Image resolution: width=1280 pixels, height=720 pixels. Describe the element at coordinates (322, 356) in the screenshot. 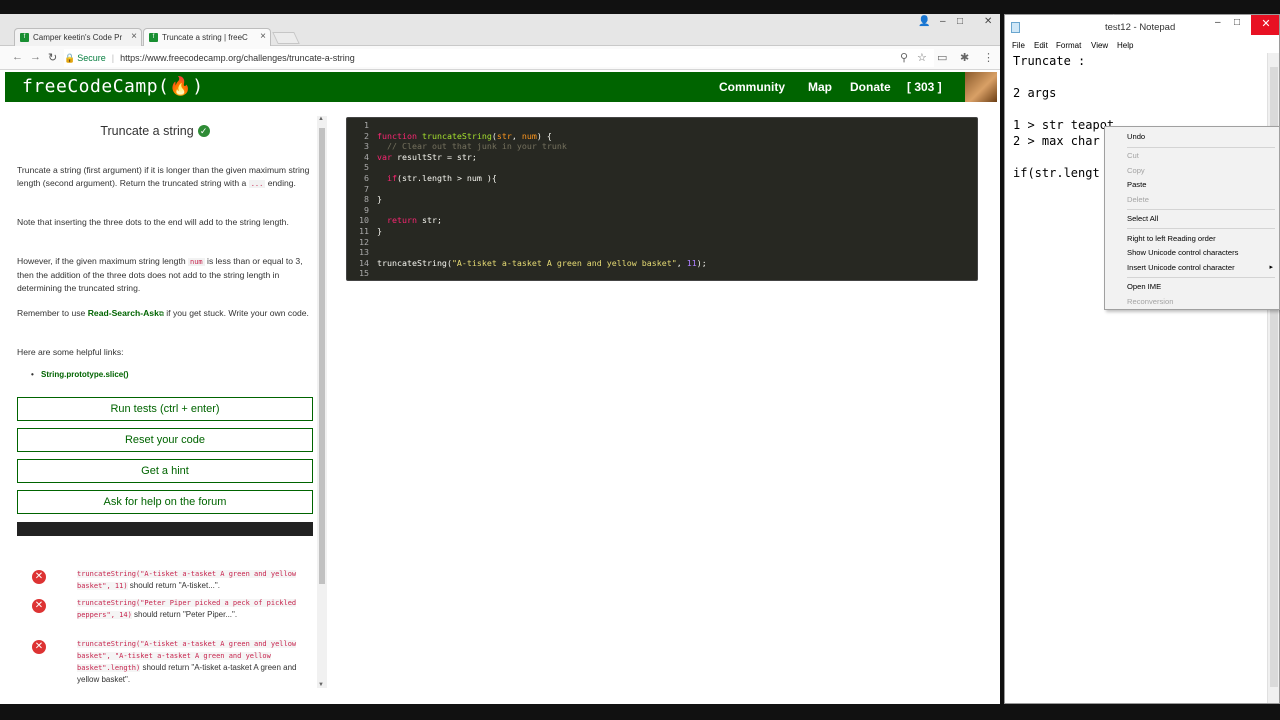

I see `scrollbar-thumb` at that location.